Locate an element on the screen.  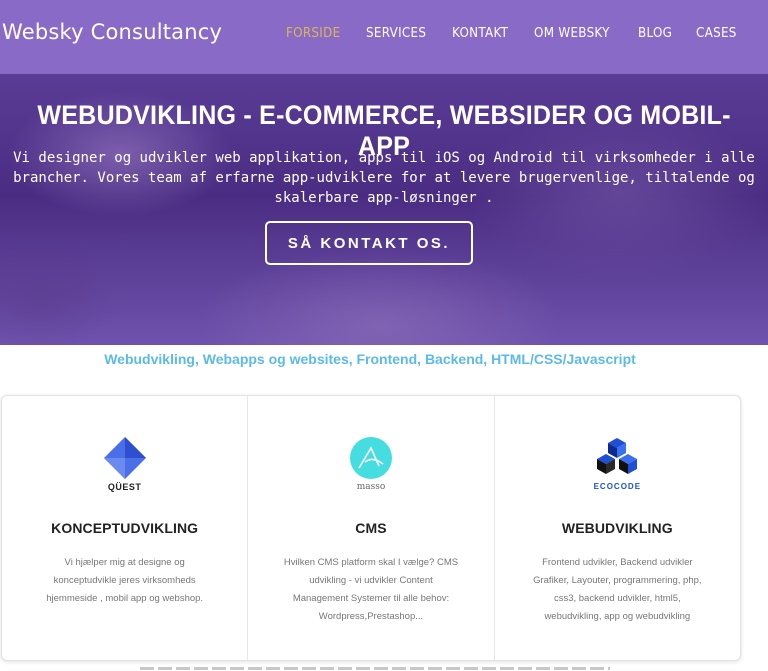
nav-item-om-websky: OM WEBSKY is located at coordinates (572, 33).